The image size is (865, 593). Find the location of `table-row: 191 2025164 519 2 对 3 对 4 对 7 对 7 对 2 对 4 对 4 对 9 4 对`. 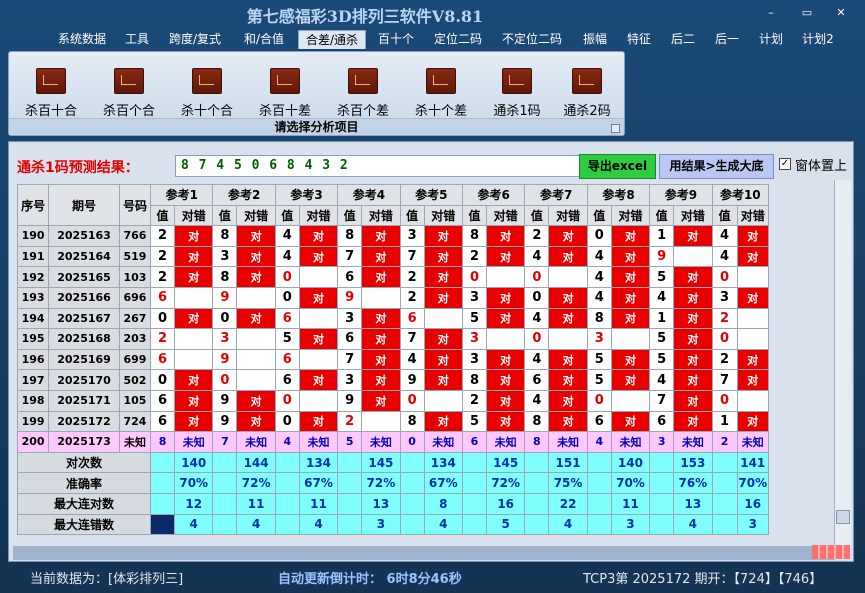

table-row: 191 2025164 519 2 对 3 对 4 对 7 对 7 对 2 对 4 对 4 对 9 4 对 is located at coordinates (393, 256).